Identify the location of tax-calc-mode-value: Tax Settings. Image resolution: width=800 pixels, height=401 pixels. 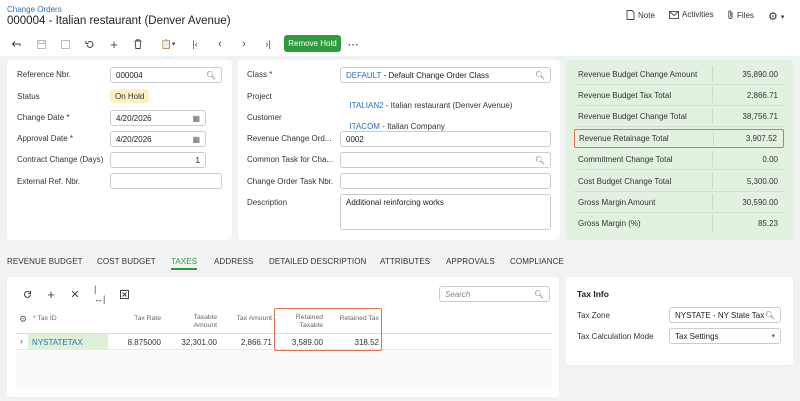
(697, 336).